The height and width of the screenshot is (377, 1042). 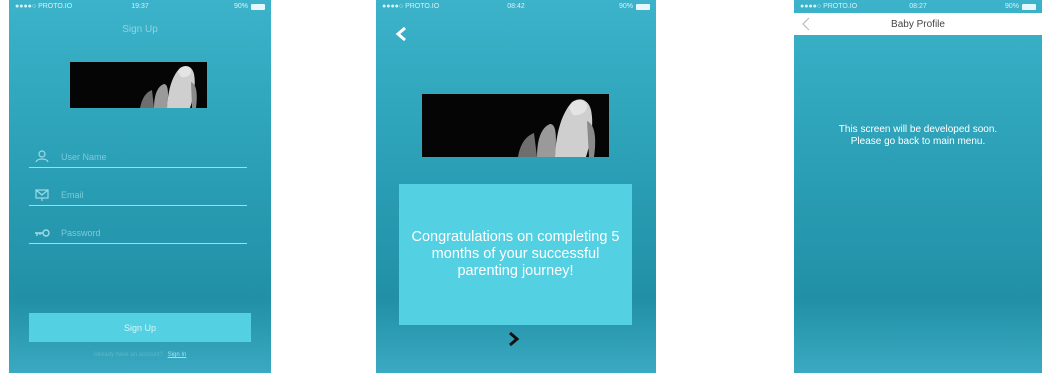 What do you see at coordinates (140, 29) in the screenshot?
I see `page-title: Sign Up` at bounding box center [140, 29].